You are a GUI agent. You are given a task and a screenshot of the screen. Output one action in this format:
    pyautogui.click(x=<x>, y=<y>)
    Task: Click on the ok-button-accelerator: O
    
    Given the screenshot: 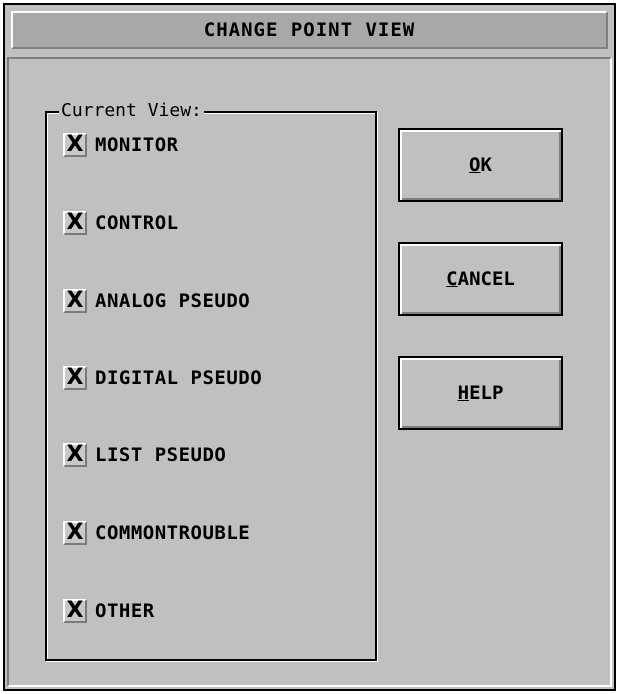 What is the action you would take?
    pyautogui.click(x=475, y=165)
    